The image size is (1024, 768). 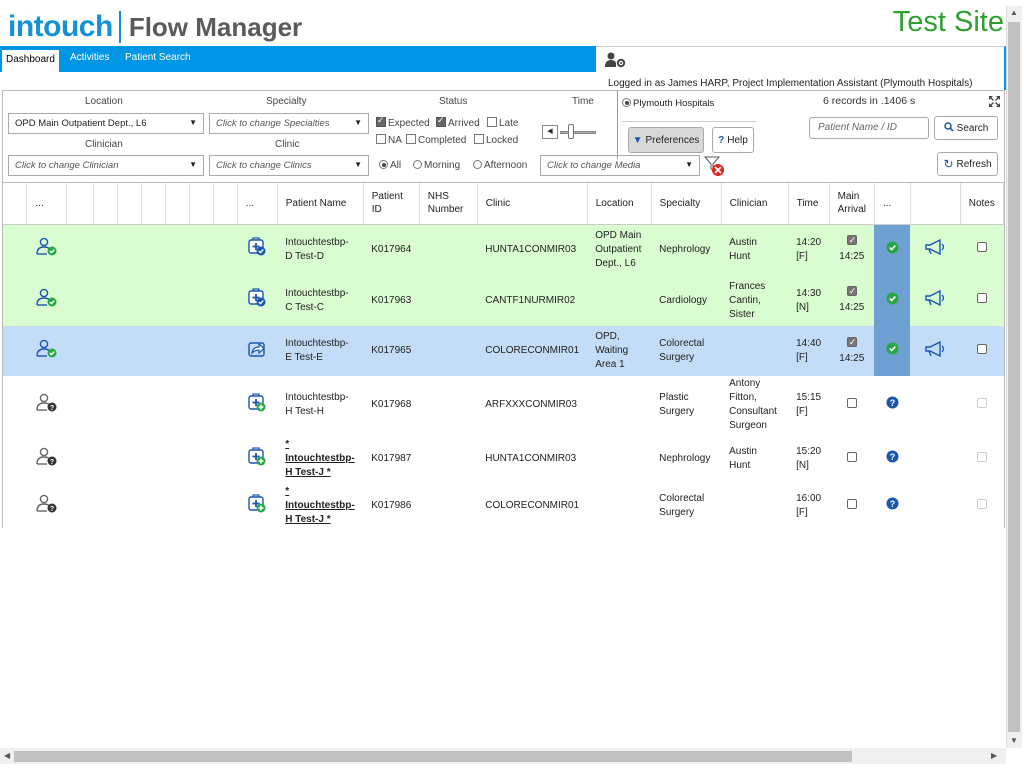 What do you see at coordinates (1014, 12) in the screenshot?
I see `scroll-up-arrow: ▲` at bounding box center [1014, 12].